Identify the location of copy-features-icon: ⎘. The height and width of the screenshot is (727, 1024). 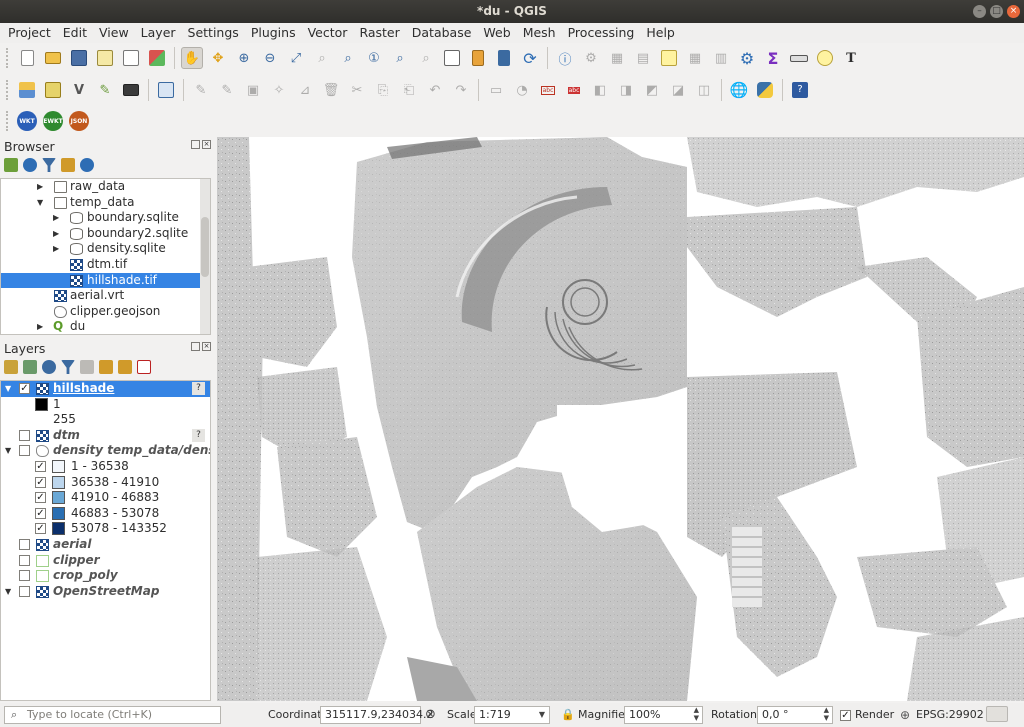
(383, 90).